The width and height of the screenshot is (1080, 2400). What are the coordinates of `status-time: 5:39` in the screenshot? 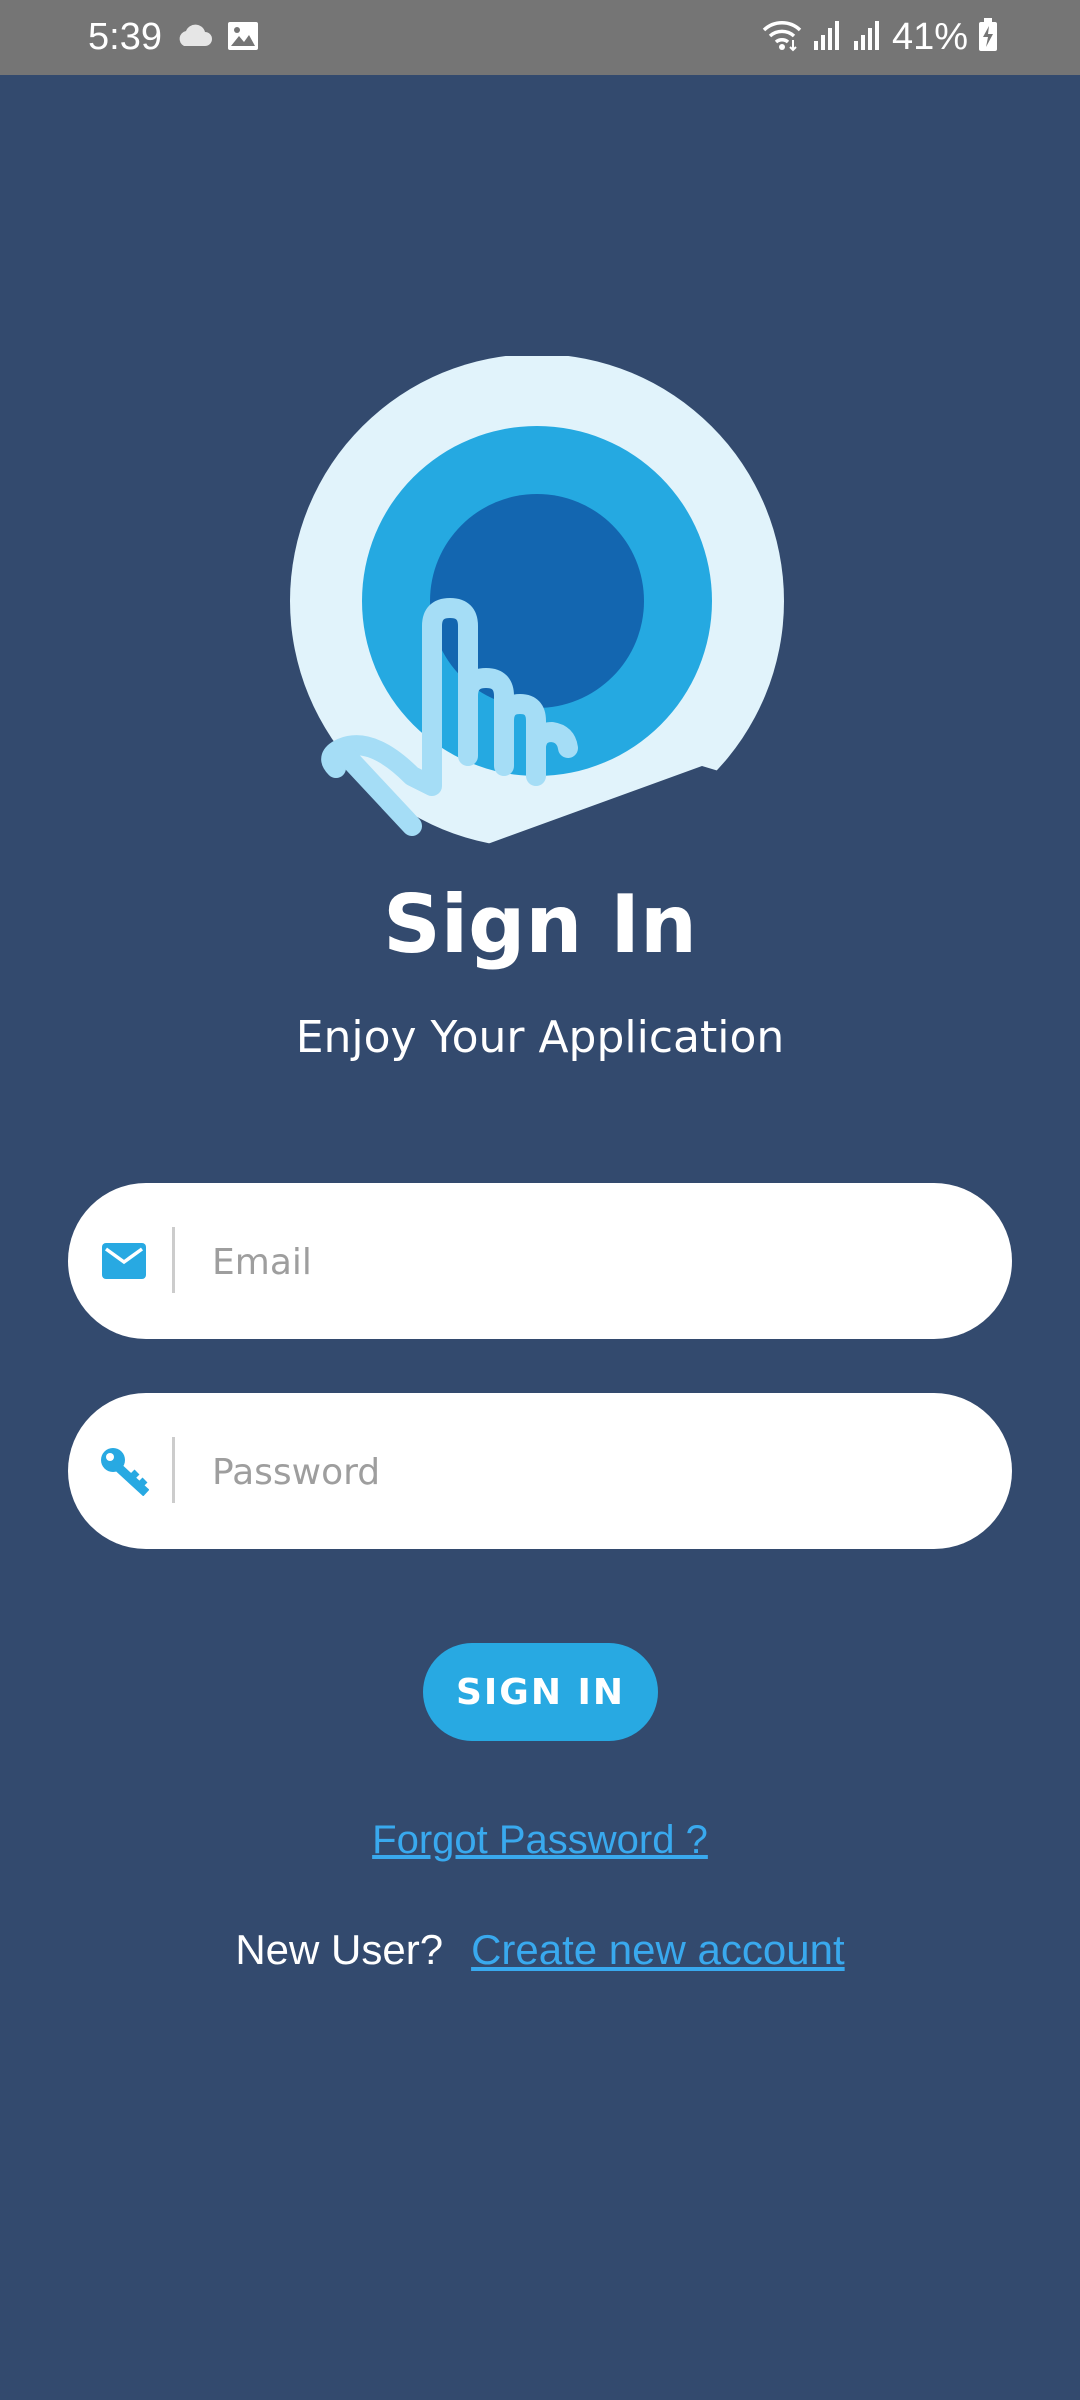 It's located at (125, 37).